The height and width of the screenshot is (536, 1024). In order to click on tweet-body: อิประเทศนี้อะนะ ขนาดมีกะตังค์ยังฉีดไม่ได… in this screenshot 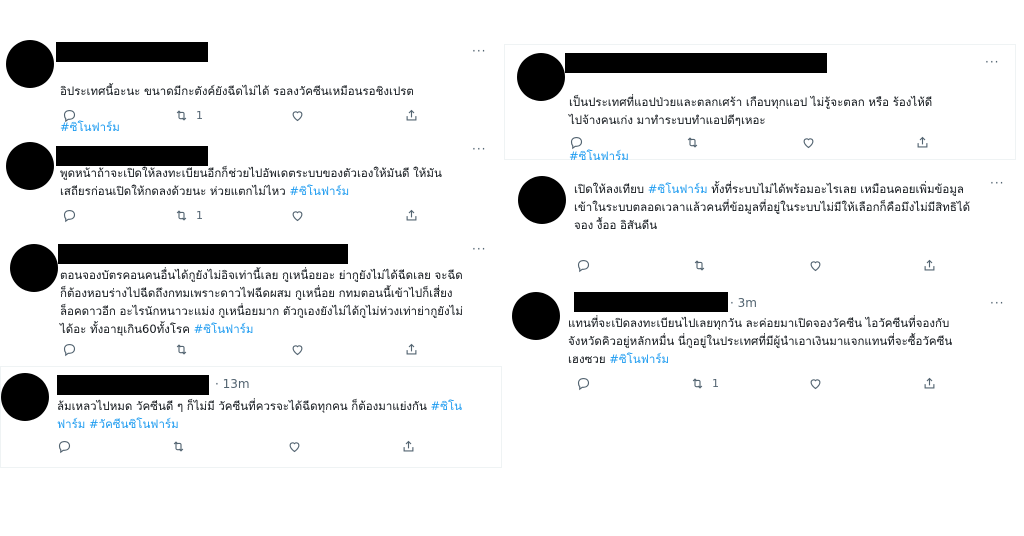, I will do `click(237, 91)`.